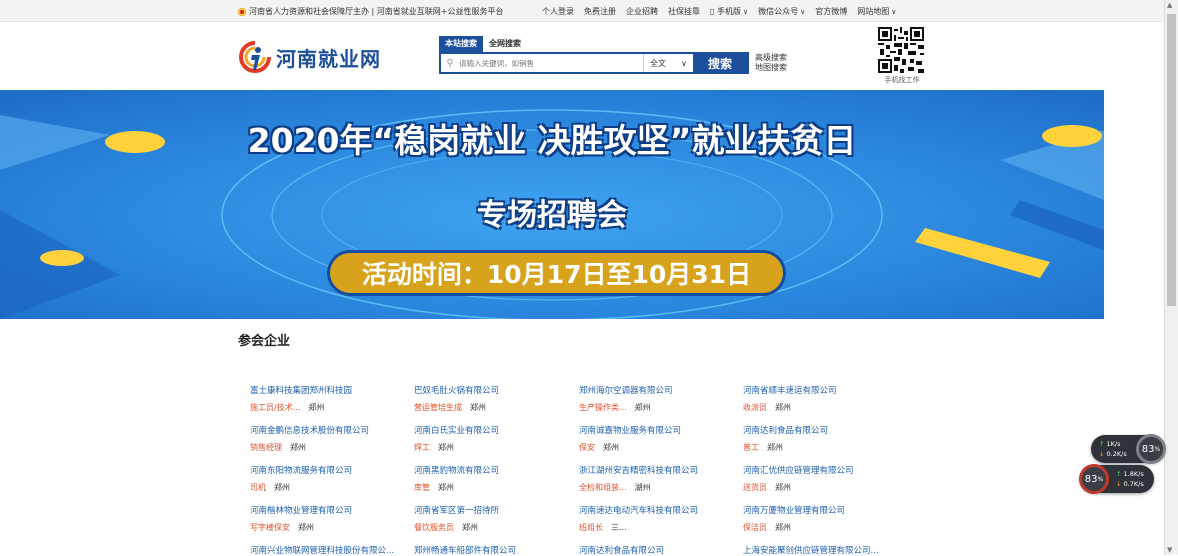  I want to click on company-card: 郑州畅通车船部件有限公司, so click(496, 550).